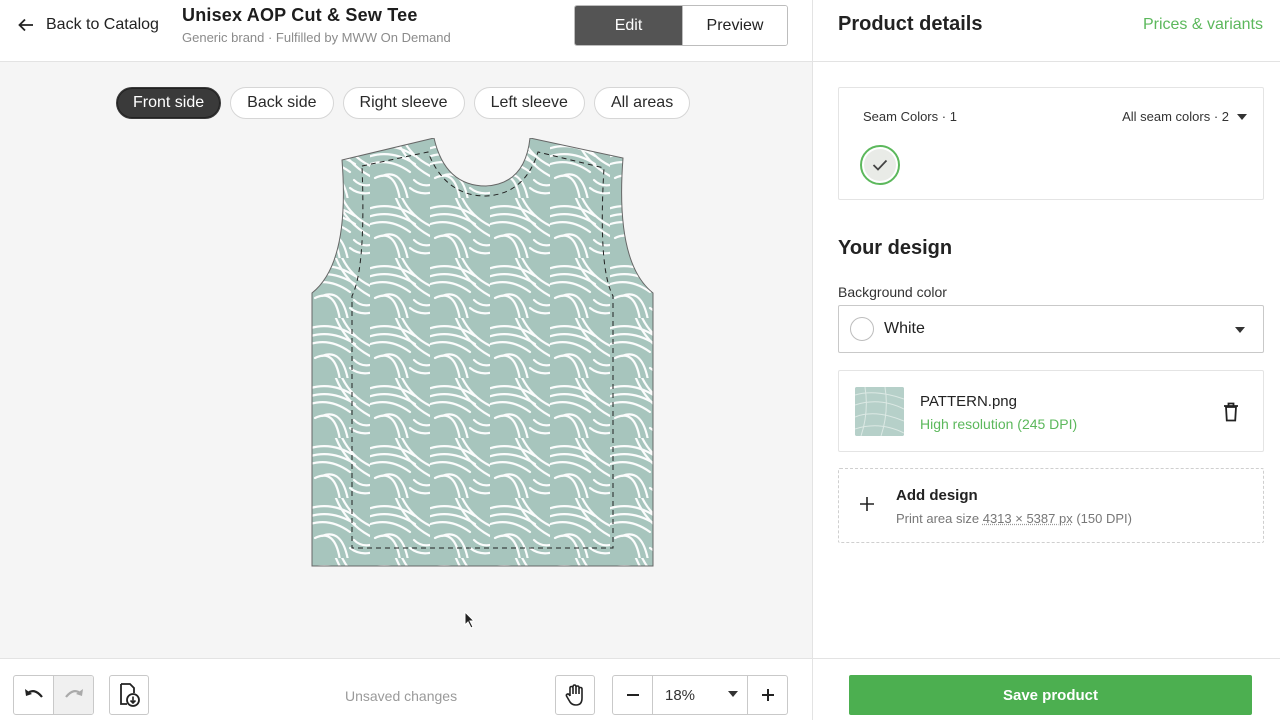 This screenshot has width=1280, height=720. I want to click on redo-button, so click(73, 695).